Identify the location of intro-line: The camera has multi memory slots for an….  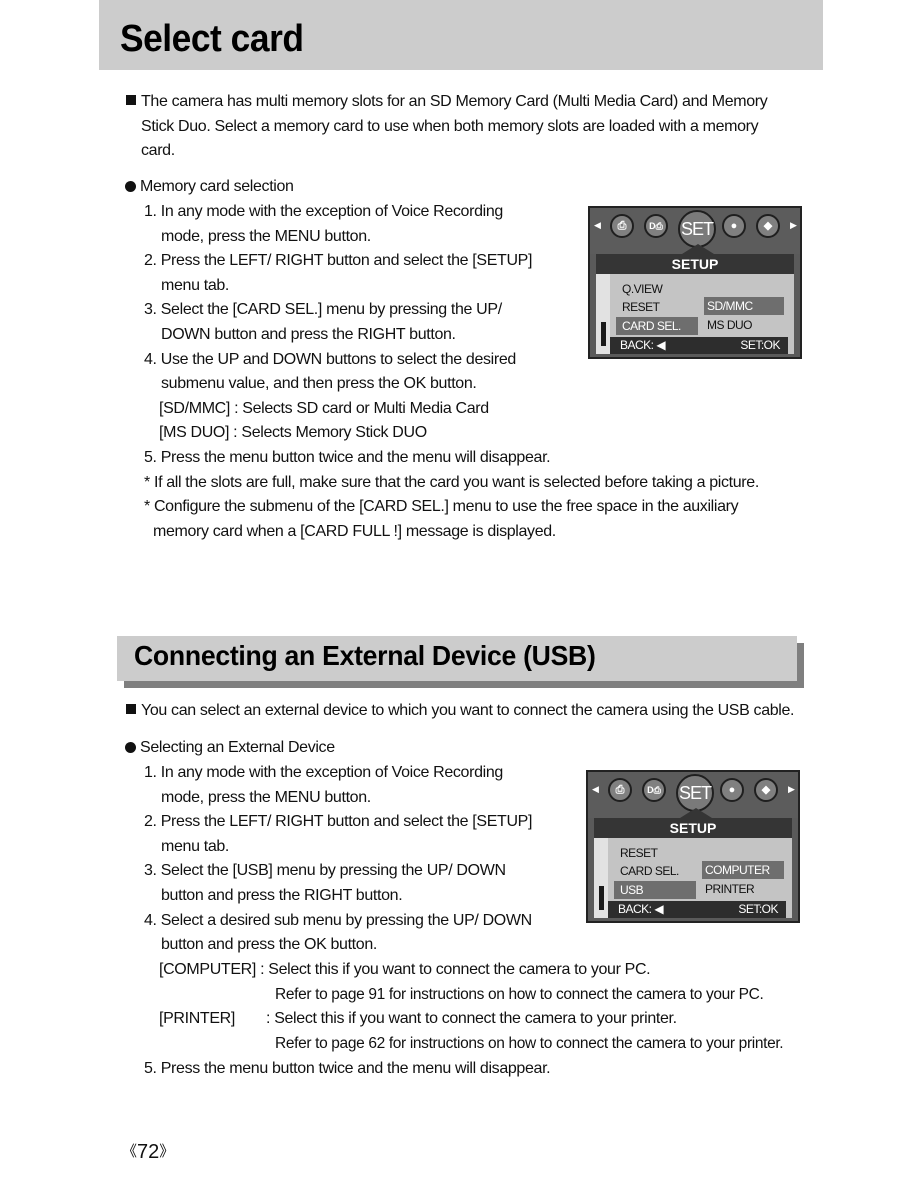
(454, 101).